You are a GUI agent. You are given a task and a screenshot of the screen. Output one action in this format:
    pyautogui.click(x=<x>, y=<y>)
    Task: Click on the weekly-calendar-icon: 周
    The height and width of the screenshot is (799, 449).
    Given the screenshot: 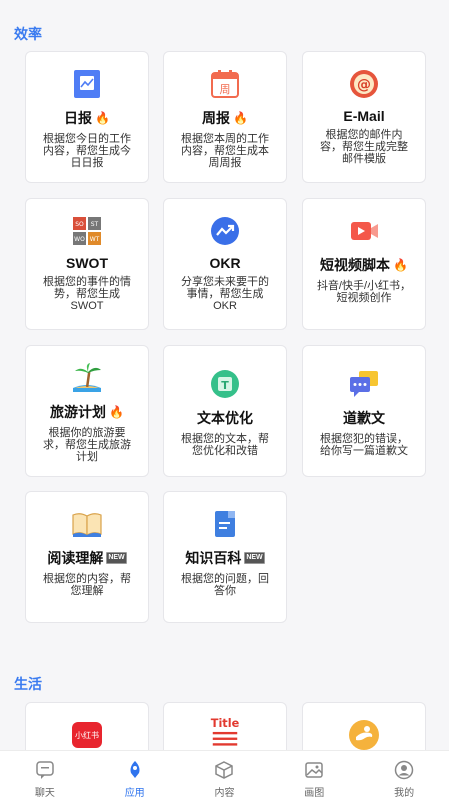 What is the action you would take?
    pyautogui.click(x=225, y=84)
    